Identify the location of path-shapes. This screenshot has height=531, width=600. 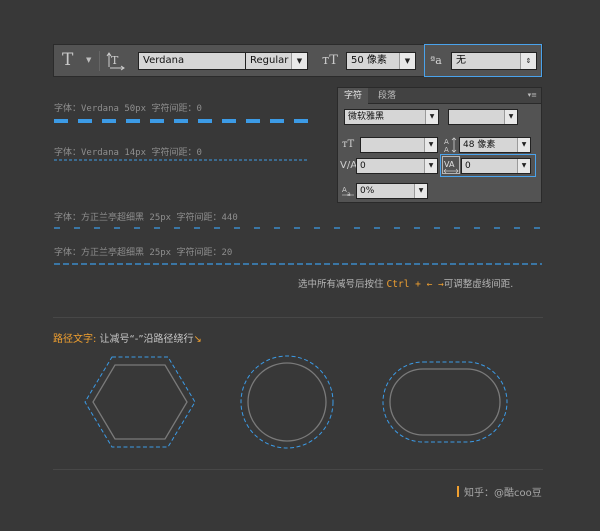
(296, 402).